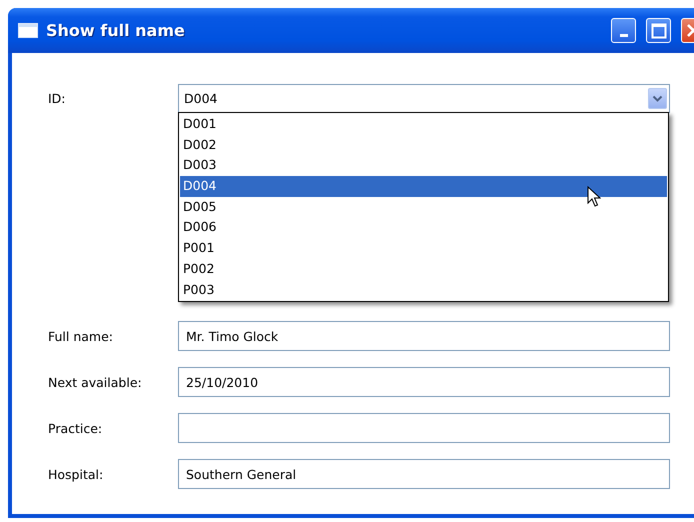 Image resolution: width=694 pixels, height=522 pixels. What do you see at coordinates (423, 145) in the screenshot?
I see `dropdown-option: D002` at bounding box center [423, 145].